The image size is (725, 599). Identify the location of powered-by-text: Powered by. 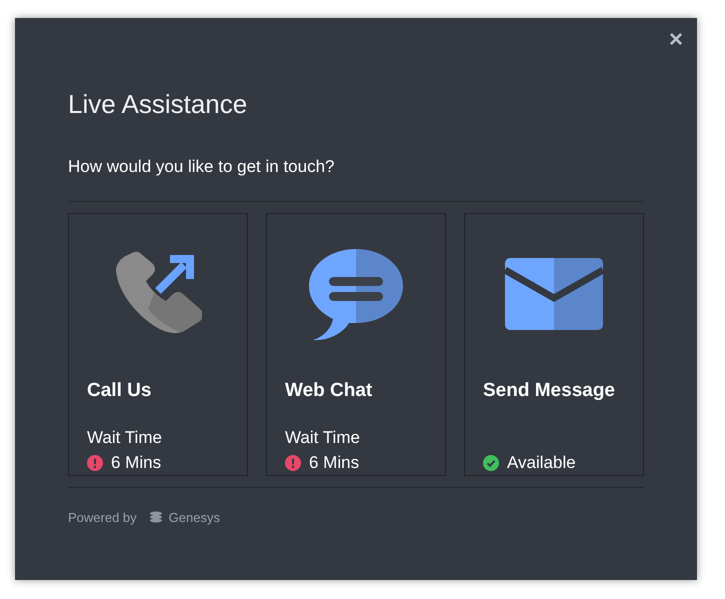
(102, 517).